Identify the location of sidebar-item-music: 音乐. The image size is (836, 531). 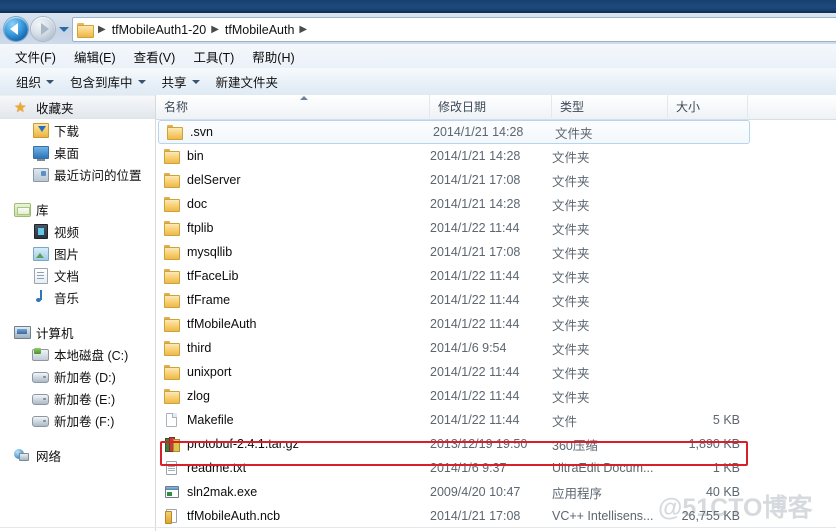
(77, 297).